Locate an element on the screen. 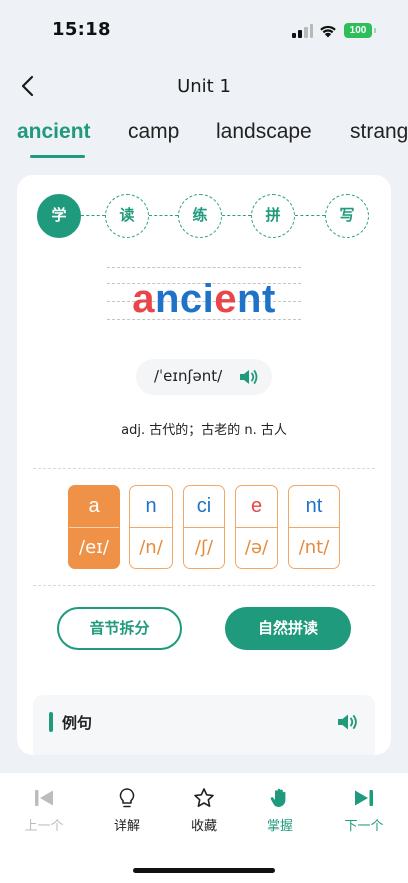 Image resolution: width=408 pixels, height=883 pixels. word-tabs: ancient camp landscape strange is located at coordinates (204, 140).